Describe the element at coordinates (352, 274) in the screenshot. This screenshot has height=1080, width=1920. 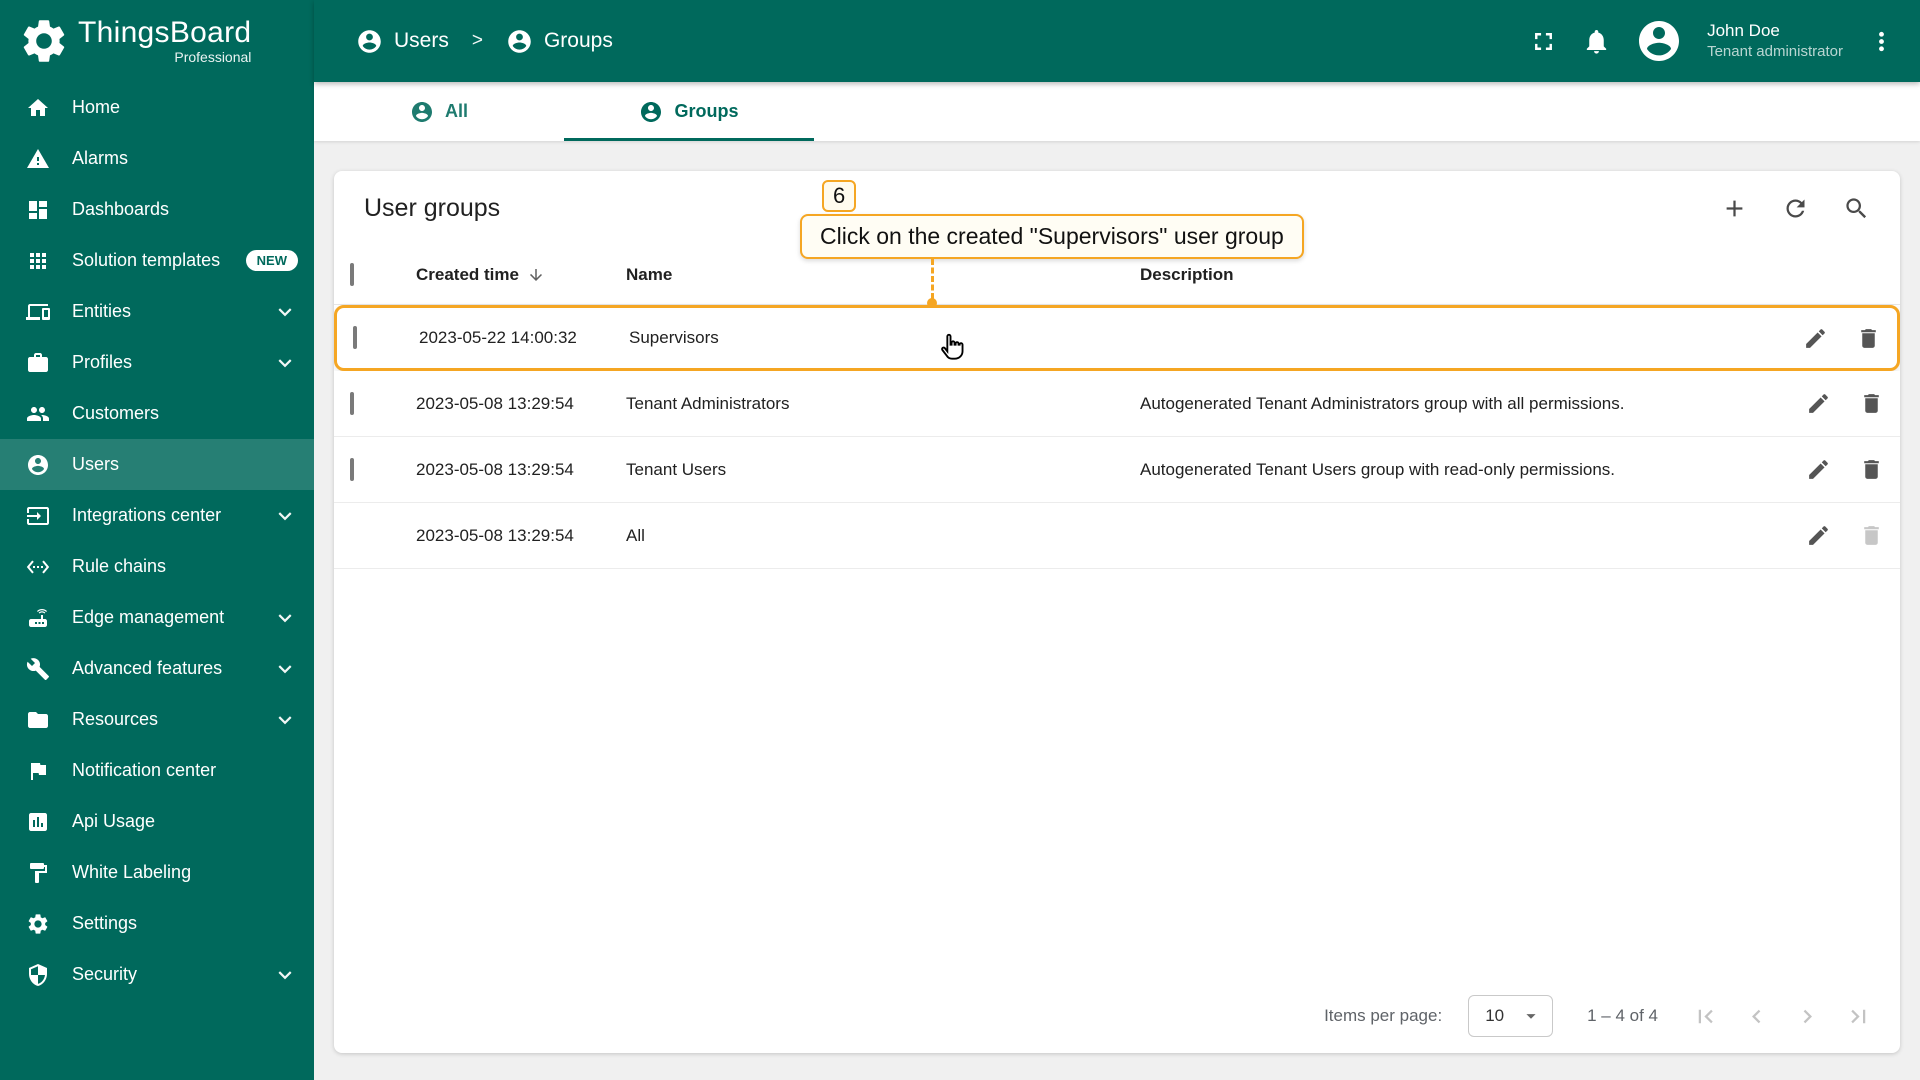
I see `select-all-checkbox` at that location.